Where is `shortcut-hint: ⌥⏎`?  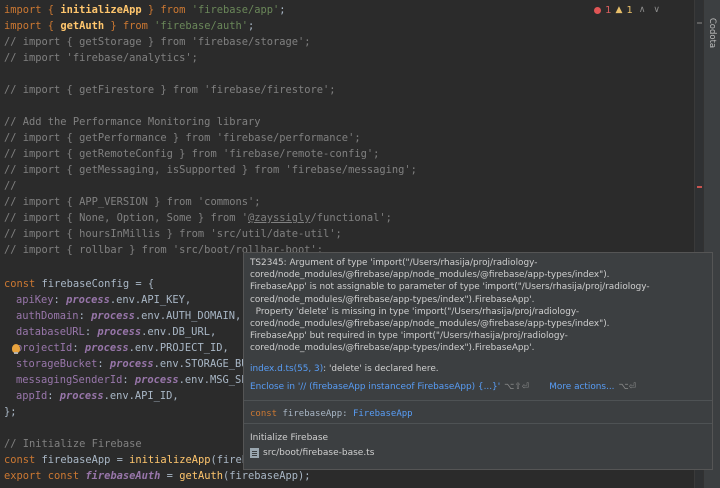
shortcut-hint: ⌥⏎ is located at coordinates (627, 386).